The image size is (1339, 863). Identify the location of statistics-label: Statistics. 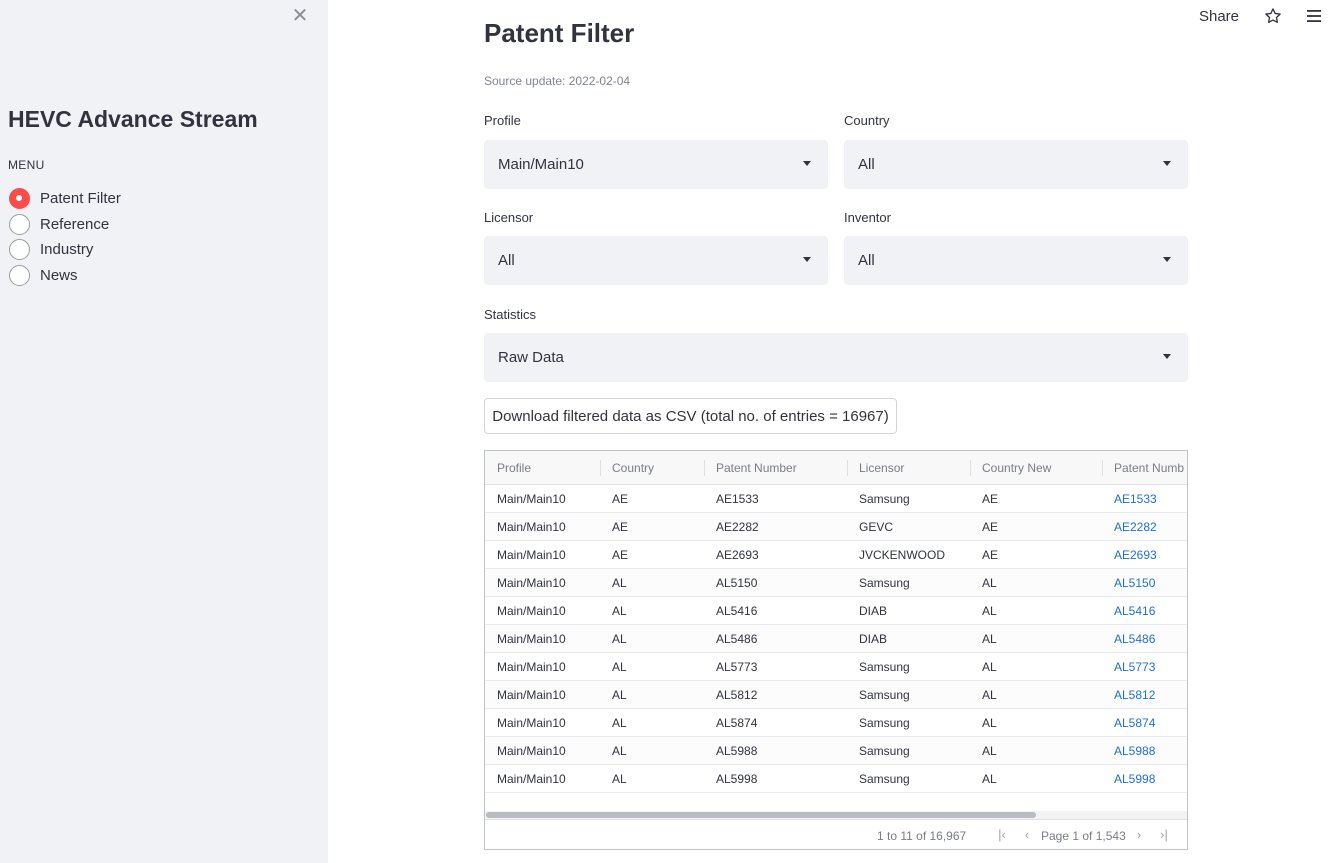
(510, 314).